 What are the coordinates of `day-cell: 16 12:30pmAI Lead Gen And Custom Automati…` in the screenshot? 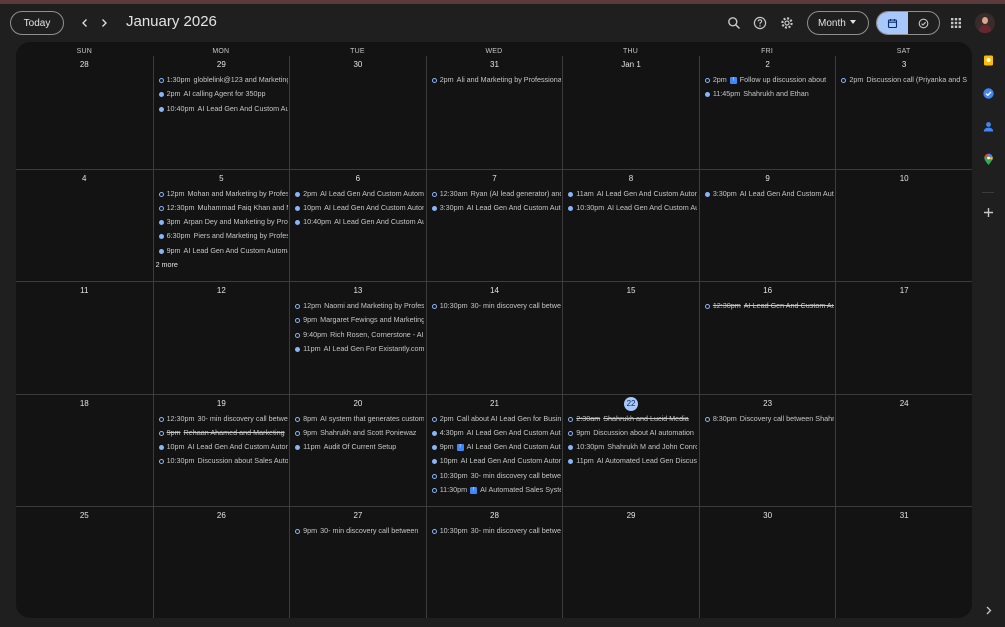 It's located at (767, 338).